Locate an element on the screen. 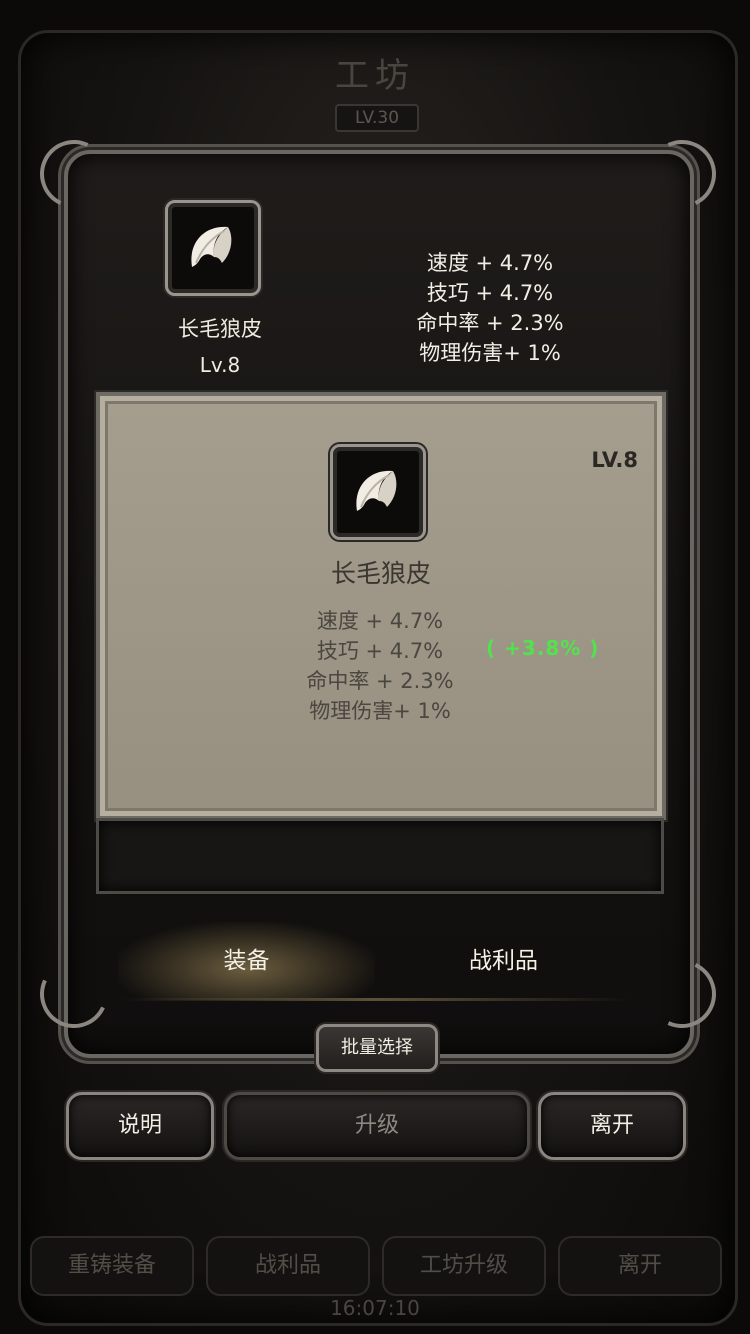 Image resolution: width=750 pixels, height=1334 pixels. workshop-level: LV.30 is located at coordinates (377, 118).